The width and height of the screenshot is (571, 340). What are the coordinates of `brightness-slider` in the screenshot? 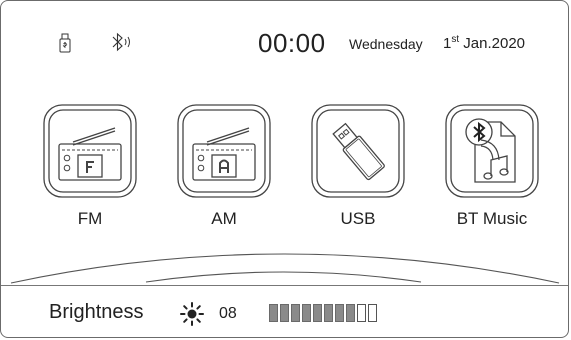 It's located at (323, 313).